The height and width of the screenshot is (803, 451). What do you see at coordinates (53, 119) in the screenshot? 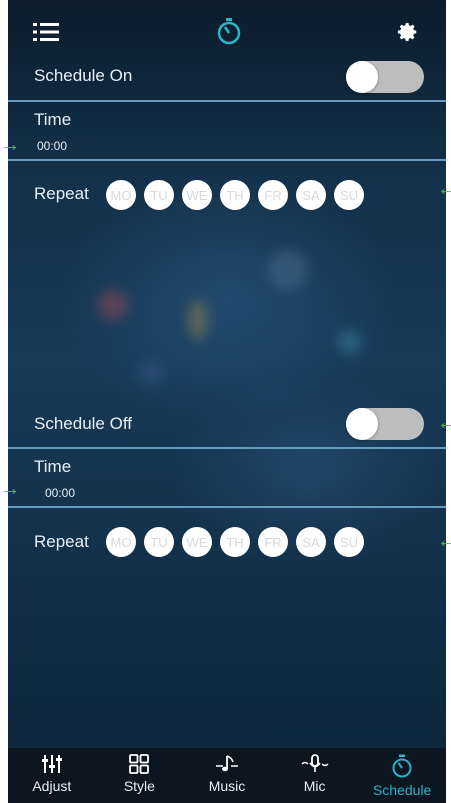
I see `schedule-on-time-label: Time` at bounding box center [53, 119].